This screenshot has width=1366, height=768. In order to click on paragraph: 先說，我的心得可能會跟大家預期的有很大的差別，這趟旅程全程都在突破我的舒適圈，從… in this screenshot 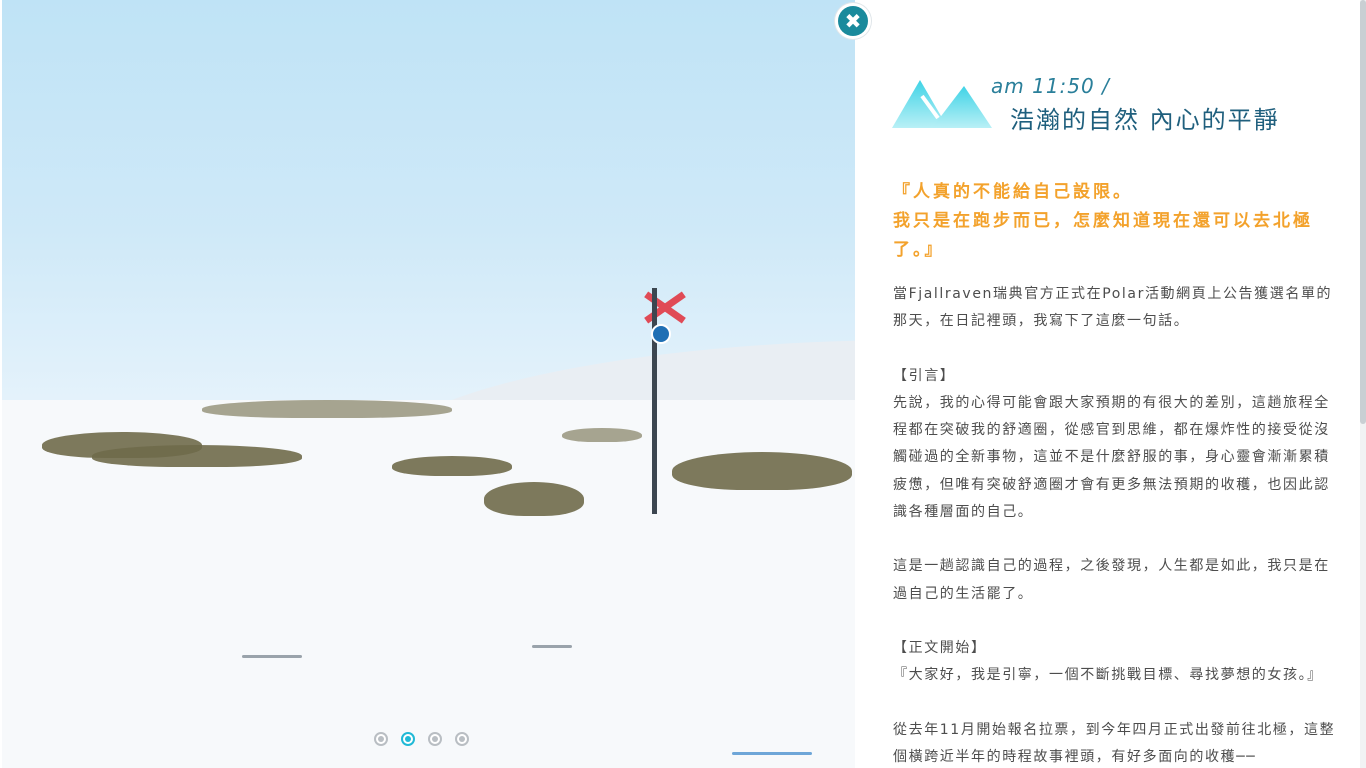, I will do `click(1111, 457)`.